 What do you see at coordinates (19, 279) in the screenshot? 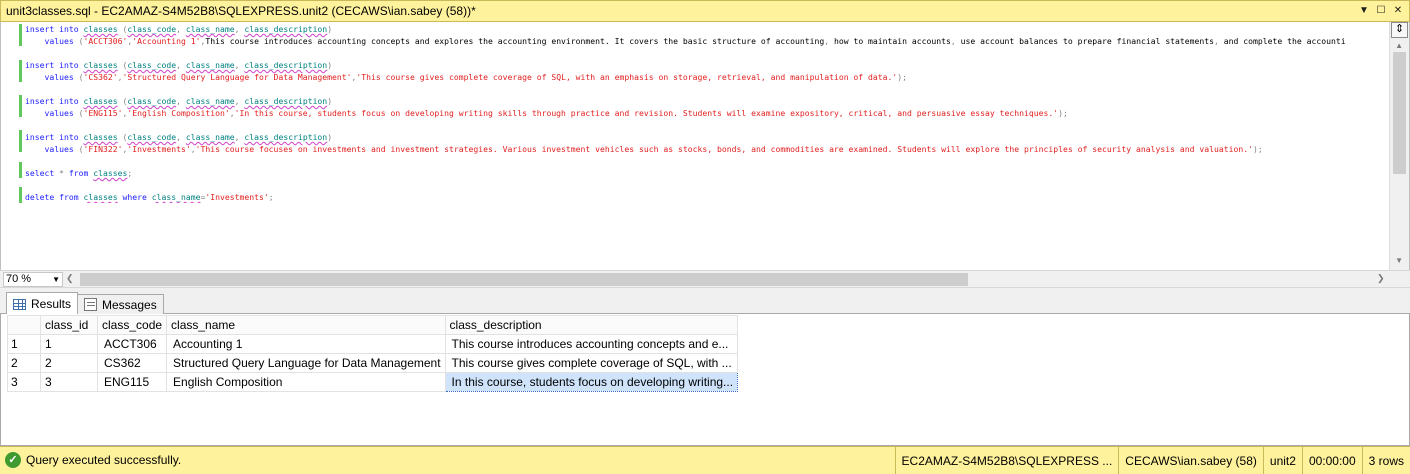
I see `zoom-value: 70 %` at bounding box center [19, 279].